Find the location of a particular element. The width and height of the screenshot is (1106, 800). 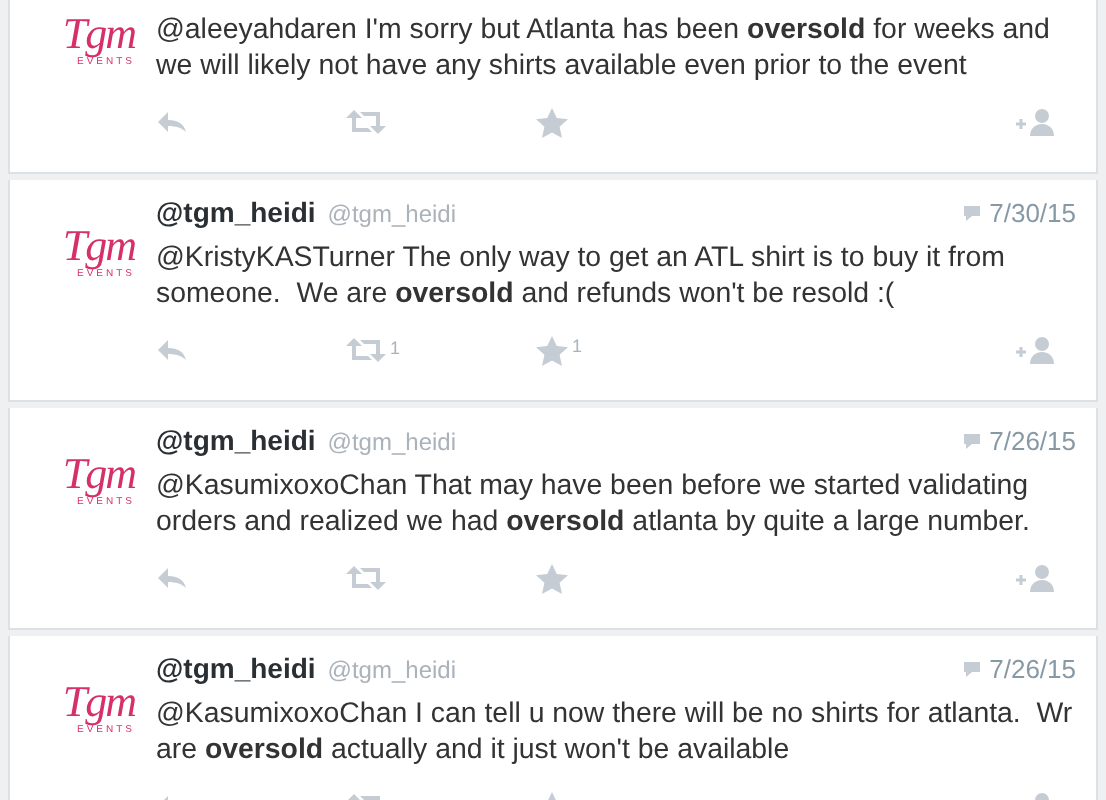

tweet-text: @KristyKASTurner The only way to get an ATL shirt is to buy it from someone. We are oversold and refunds won't be resold :( is located at coordinates (581, 276).